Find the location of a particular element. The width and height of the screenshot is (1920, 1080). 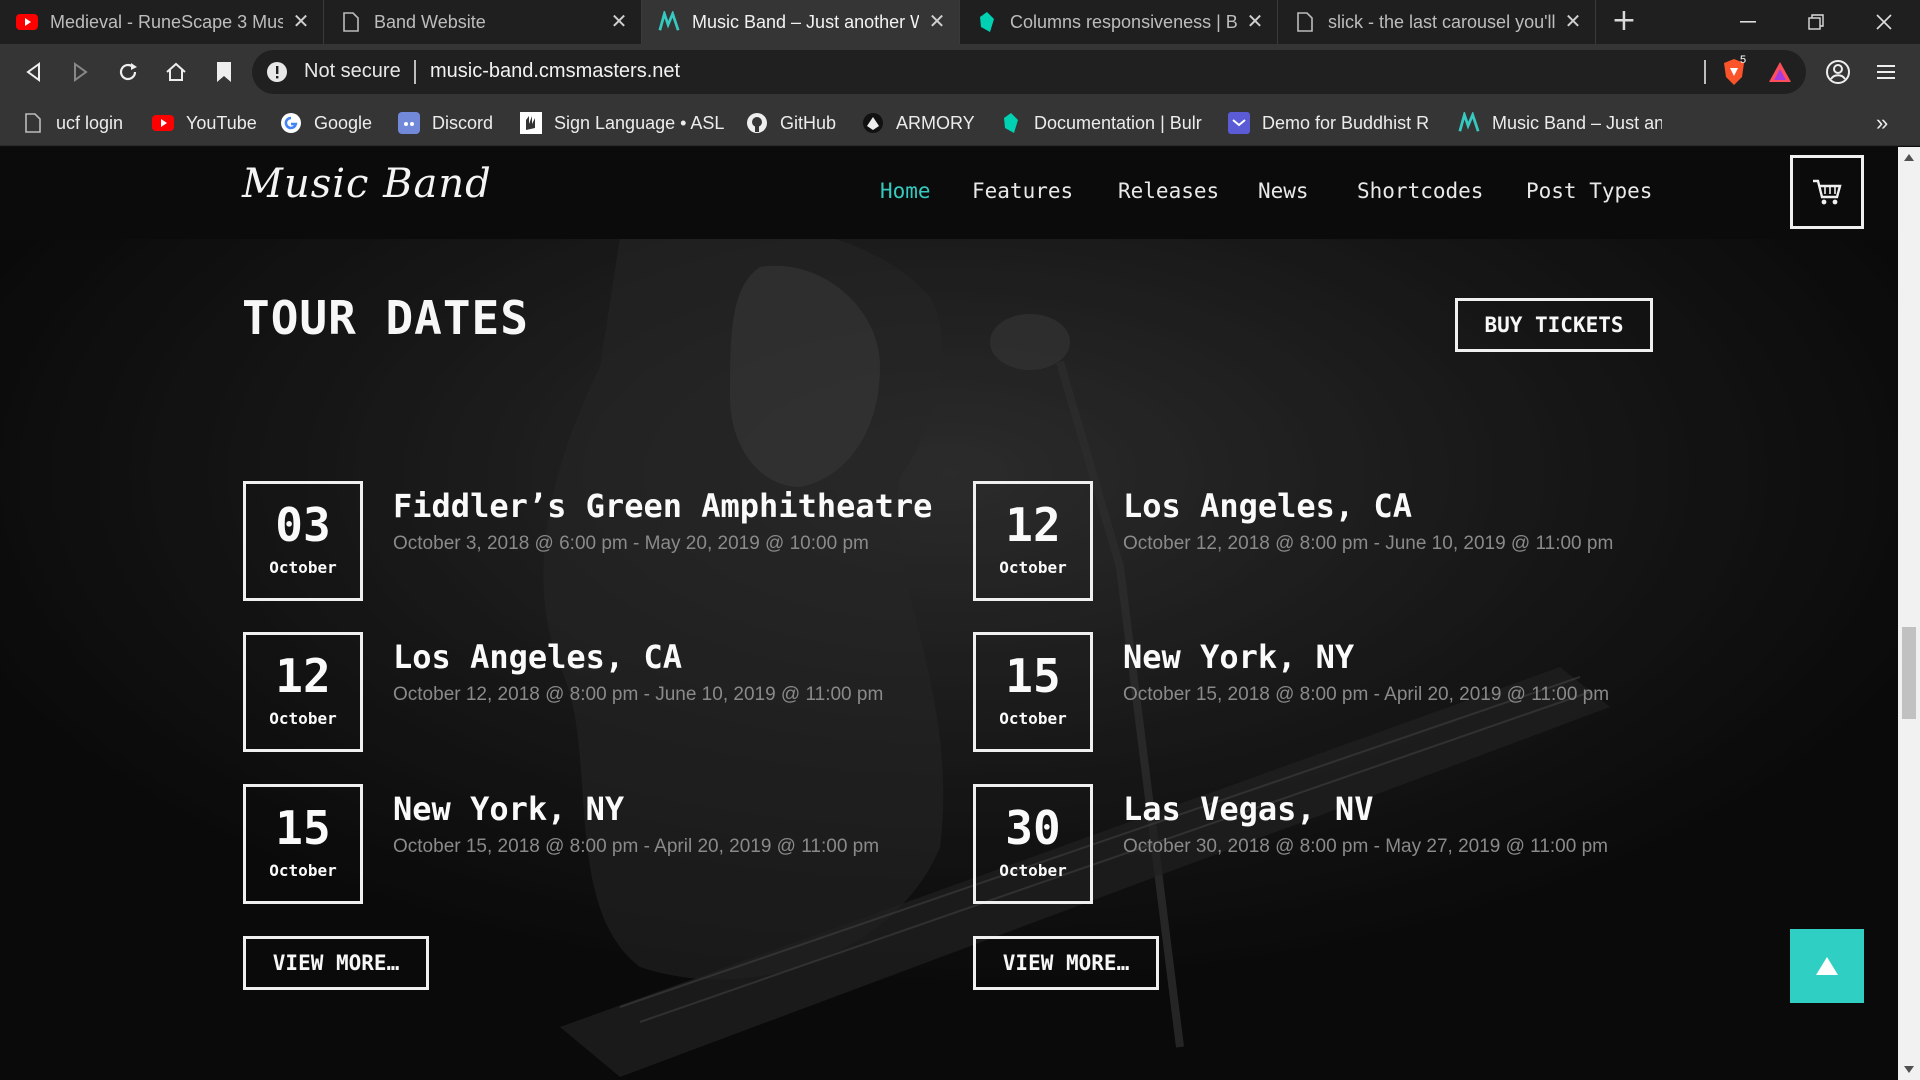

google-icon is located at coordinates (291, 123).